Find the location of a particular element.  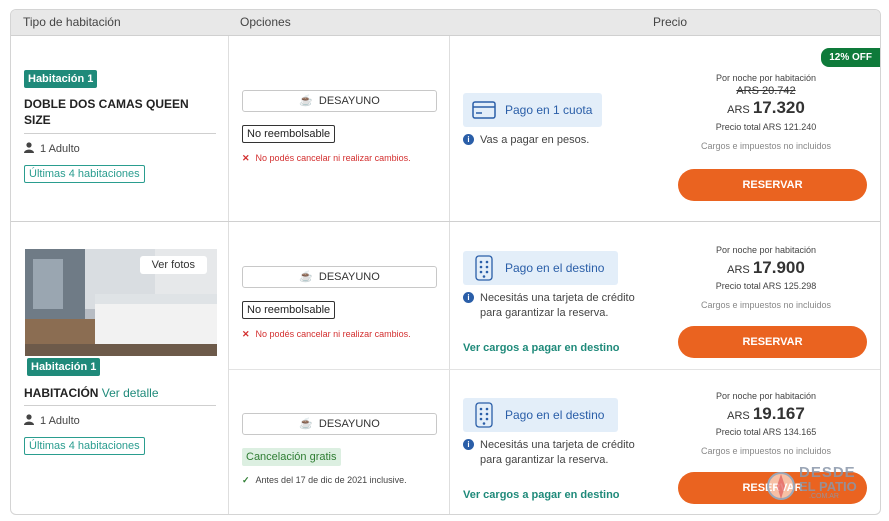

table-header: Tipo de habitación Opciones Precio is located at coordinates (445, 22).